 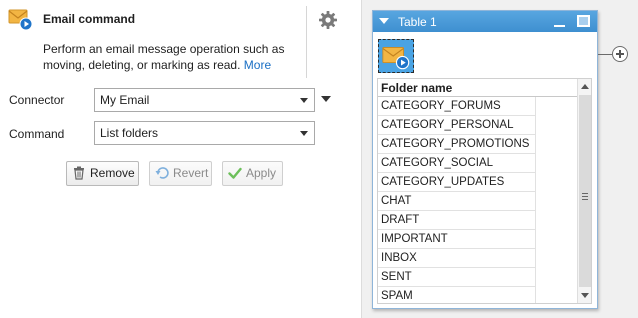 I want to click on connector-menu-icon, so click(x=326, y=99).